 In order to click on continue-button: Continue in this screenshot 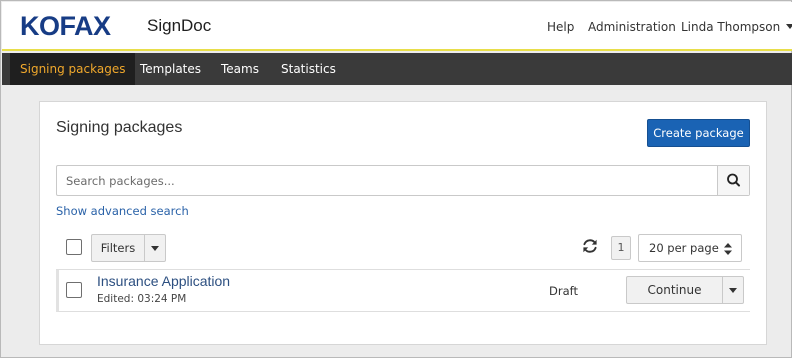, I will do `click(674, 290)`.